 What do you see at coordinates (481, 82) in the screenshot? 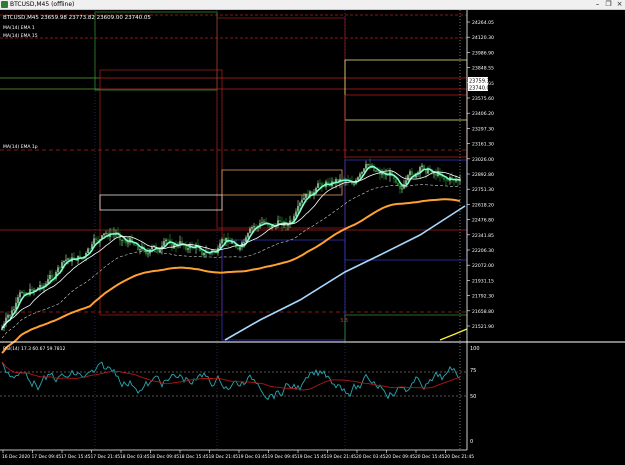
I see `price-tag-1-text: 23759.35` at bounding box center [481, 82].